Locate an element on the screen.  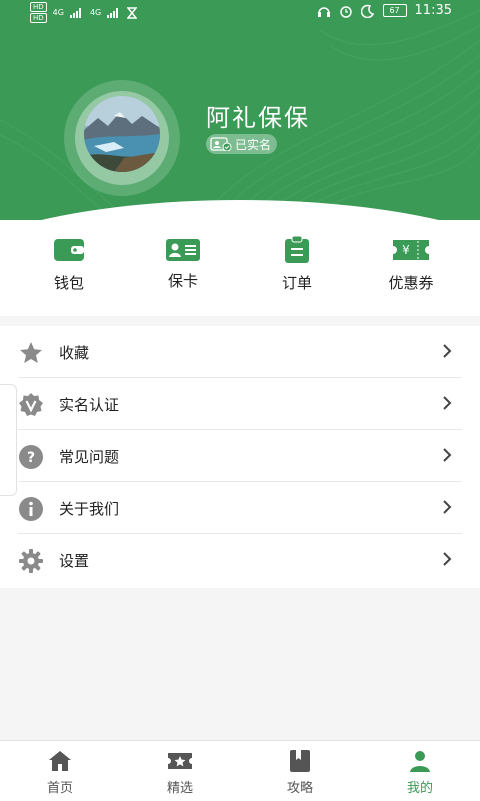
avatar-landscape-image is located at coordinates (122, 134).